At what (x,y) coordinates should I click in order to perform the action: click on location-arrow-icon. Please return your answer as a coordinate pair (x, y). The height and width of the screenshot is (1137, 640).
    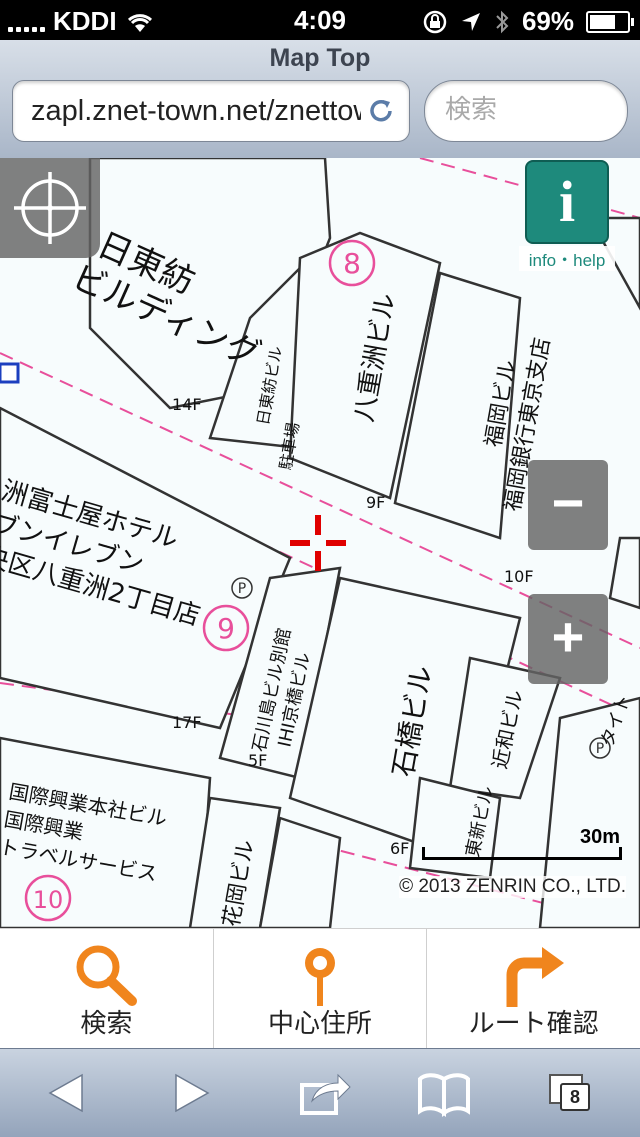
    Looking at the image, I should click on (470, 21).